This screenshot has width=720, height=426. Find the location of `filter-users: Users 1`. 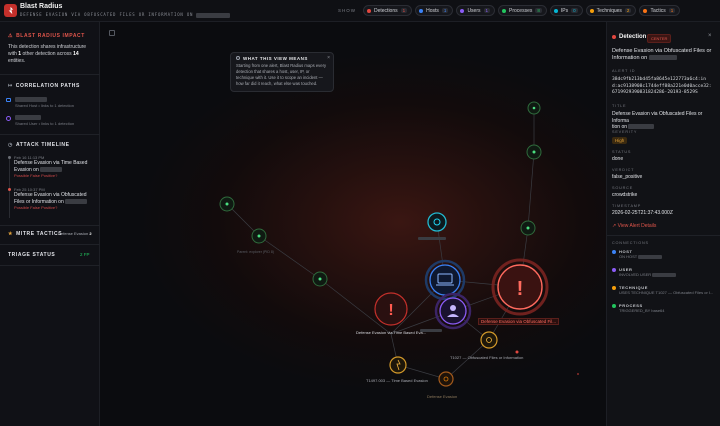

filter-users: Users 1 is located at coordinates (476, 10).